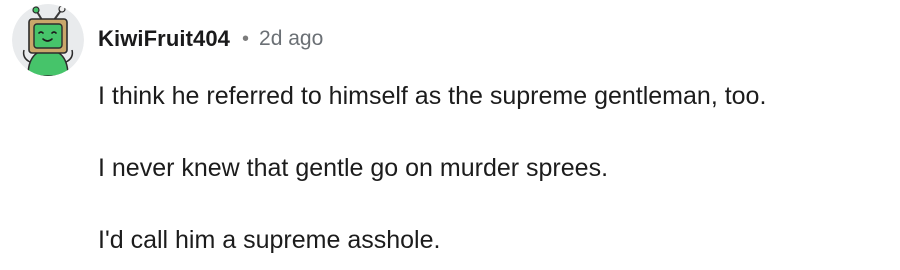  What do you see at coordinates (291, 39) in the screenshot?
I see `comment-timestamp: 2d ago` at bounding box center [291, 39].